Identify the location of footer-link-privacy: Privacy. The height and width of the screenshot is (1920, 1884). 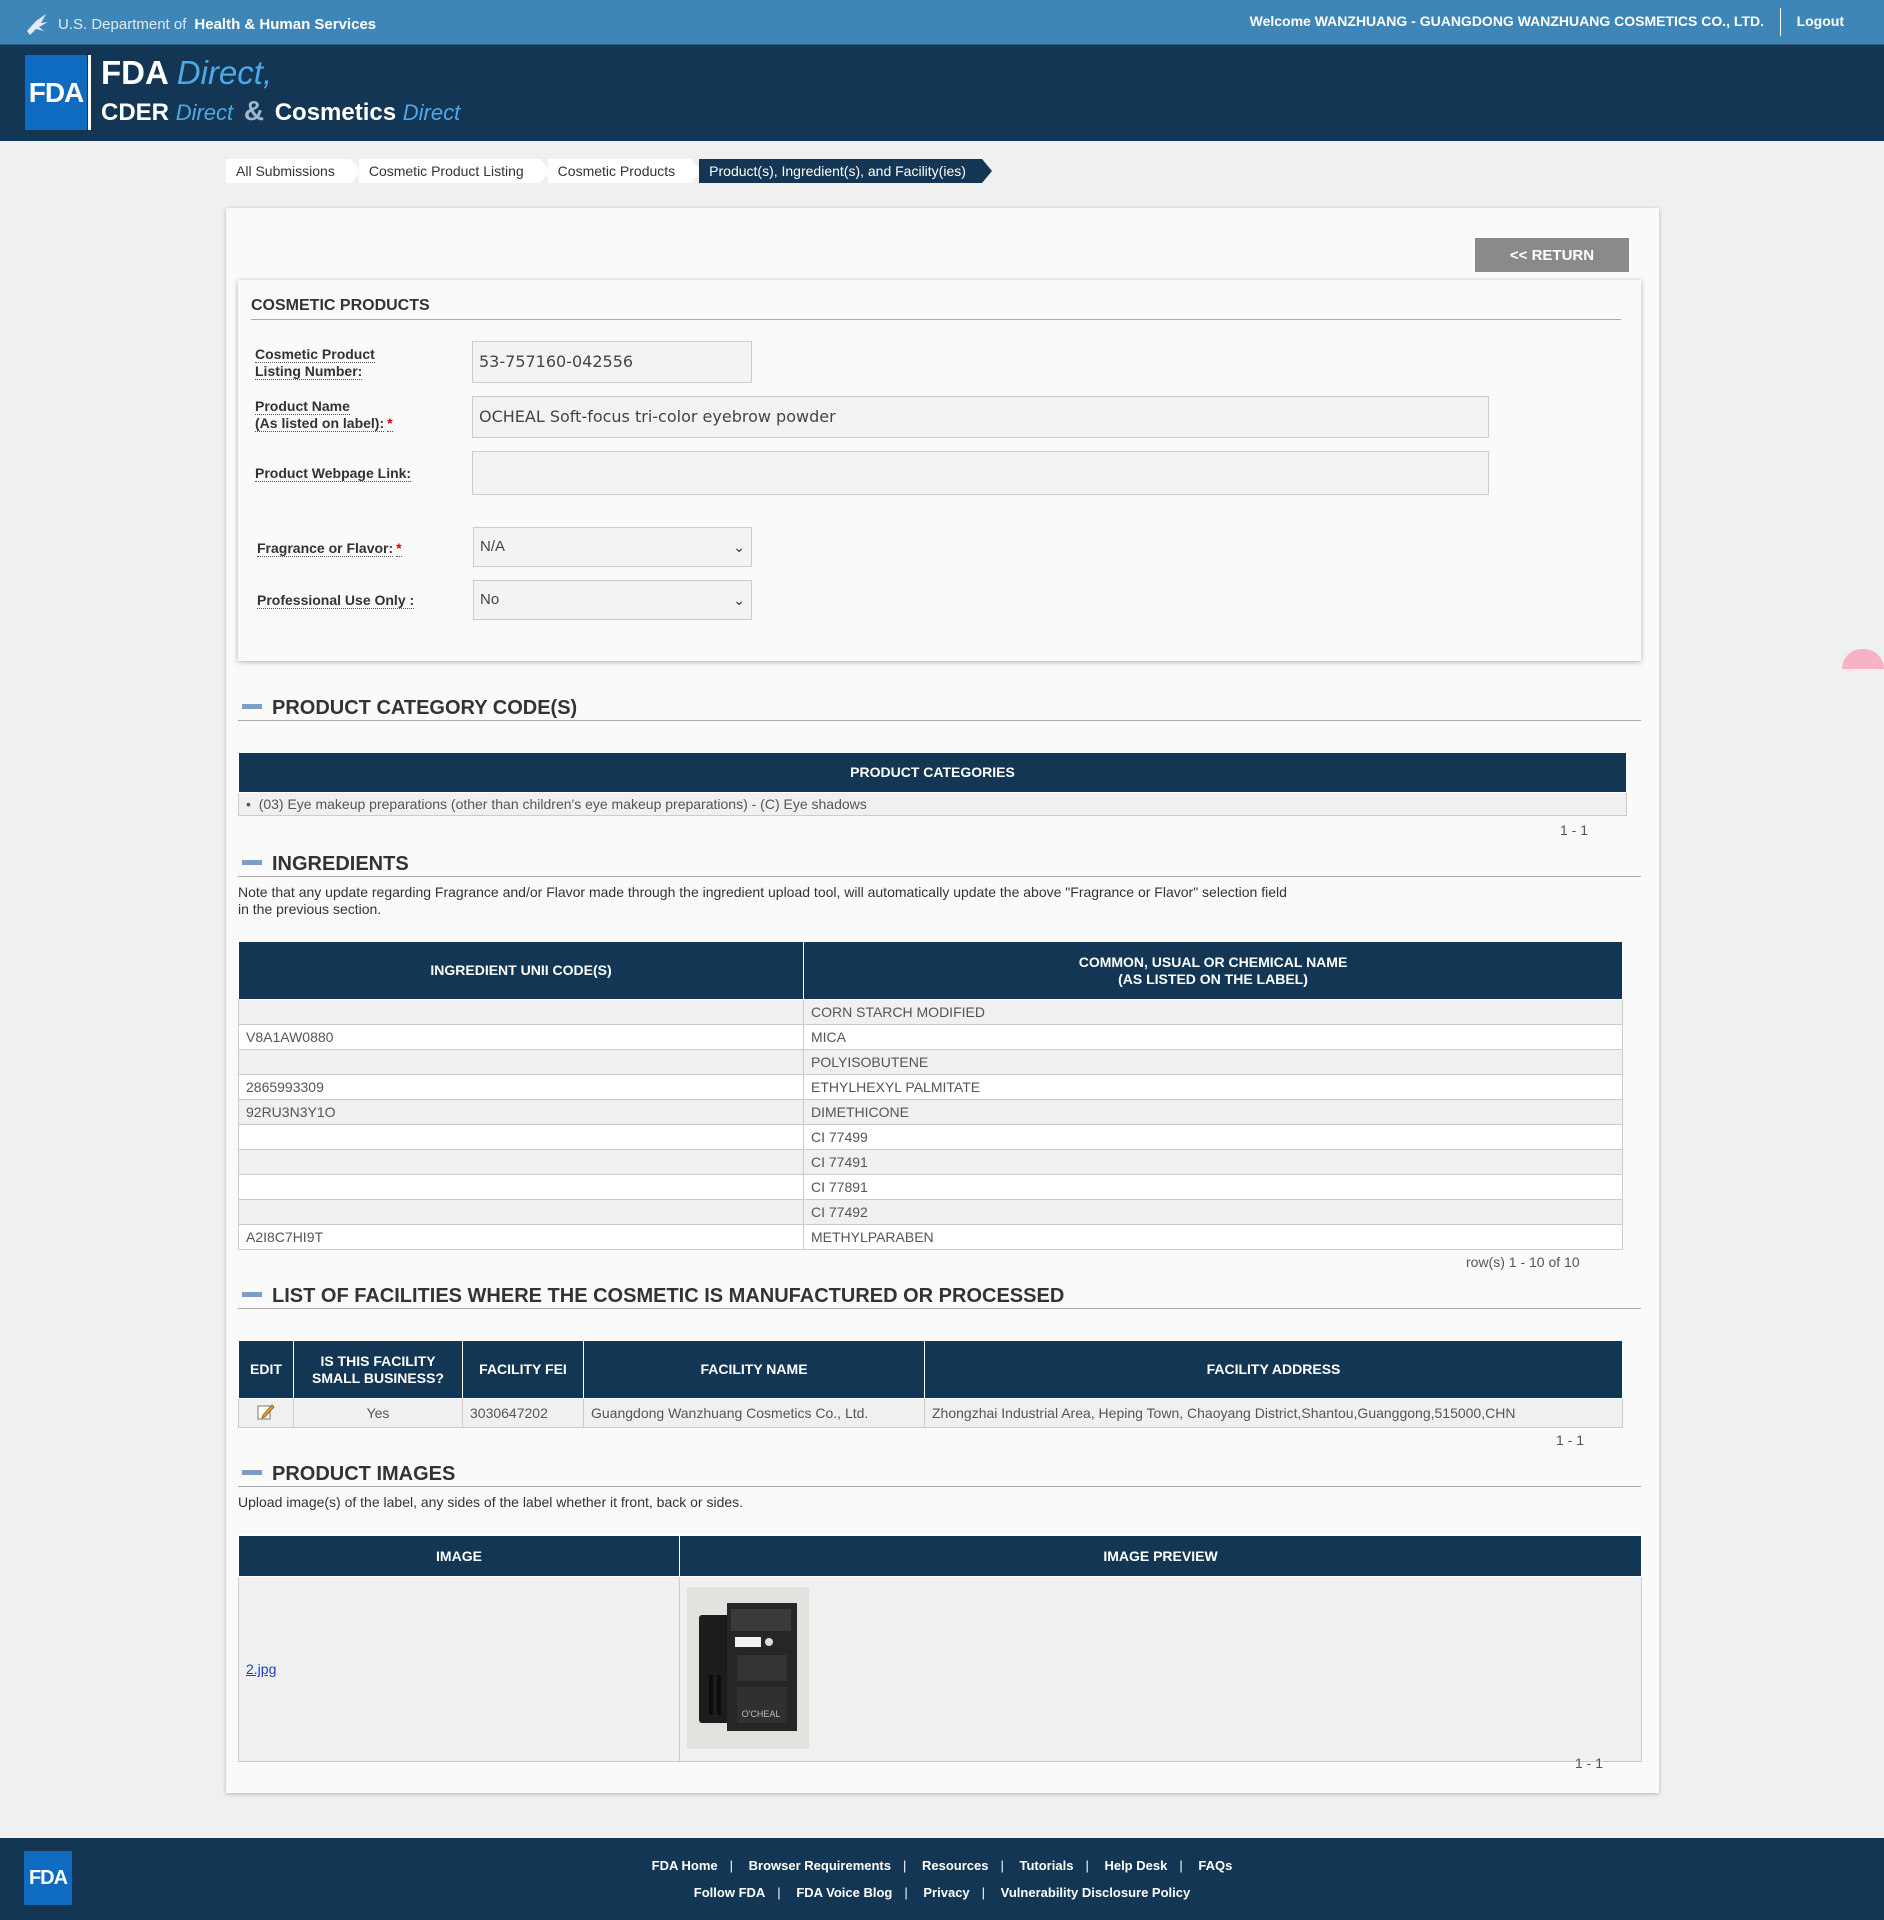
(946, 1892).